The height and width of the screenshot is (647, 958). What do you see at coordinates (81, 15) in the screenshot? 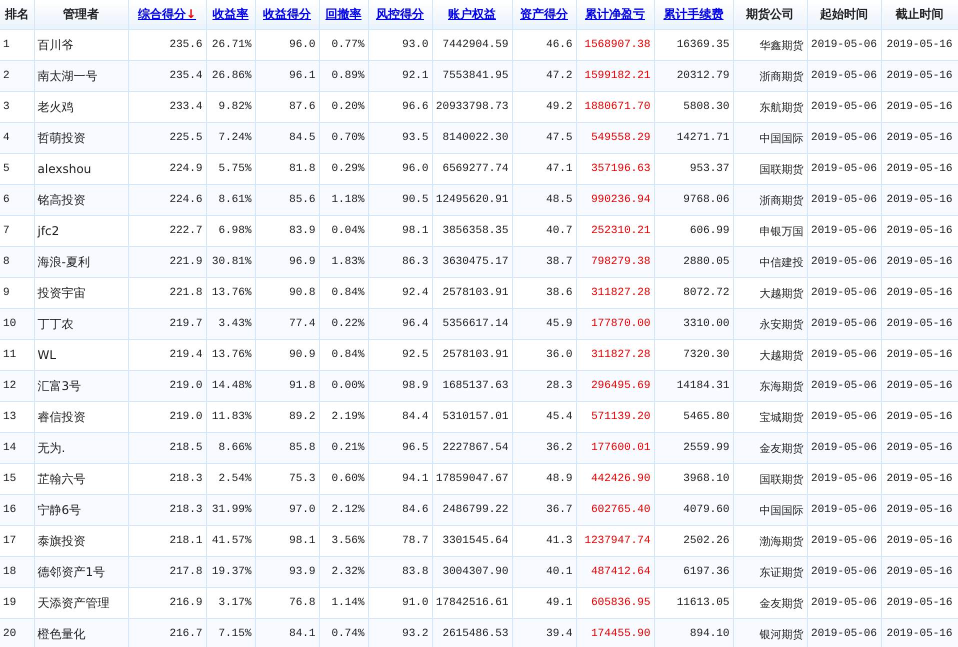
I see `column-header: 管理者` at bounding box center [81, 15].